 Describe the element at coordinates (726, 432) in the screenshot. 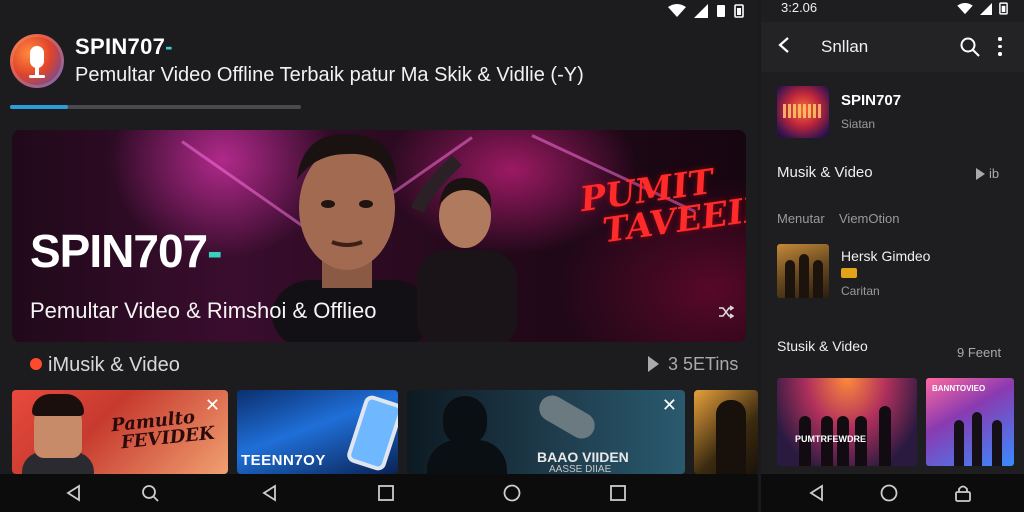

I see `video-thumbnail` at that location.